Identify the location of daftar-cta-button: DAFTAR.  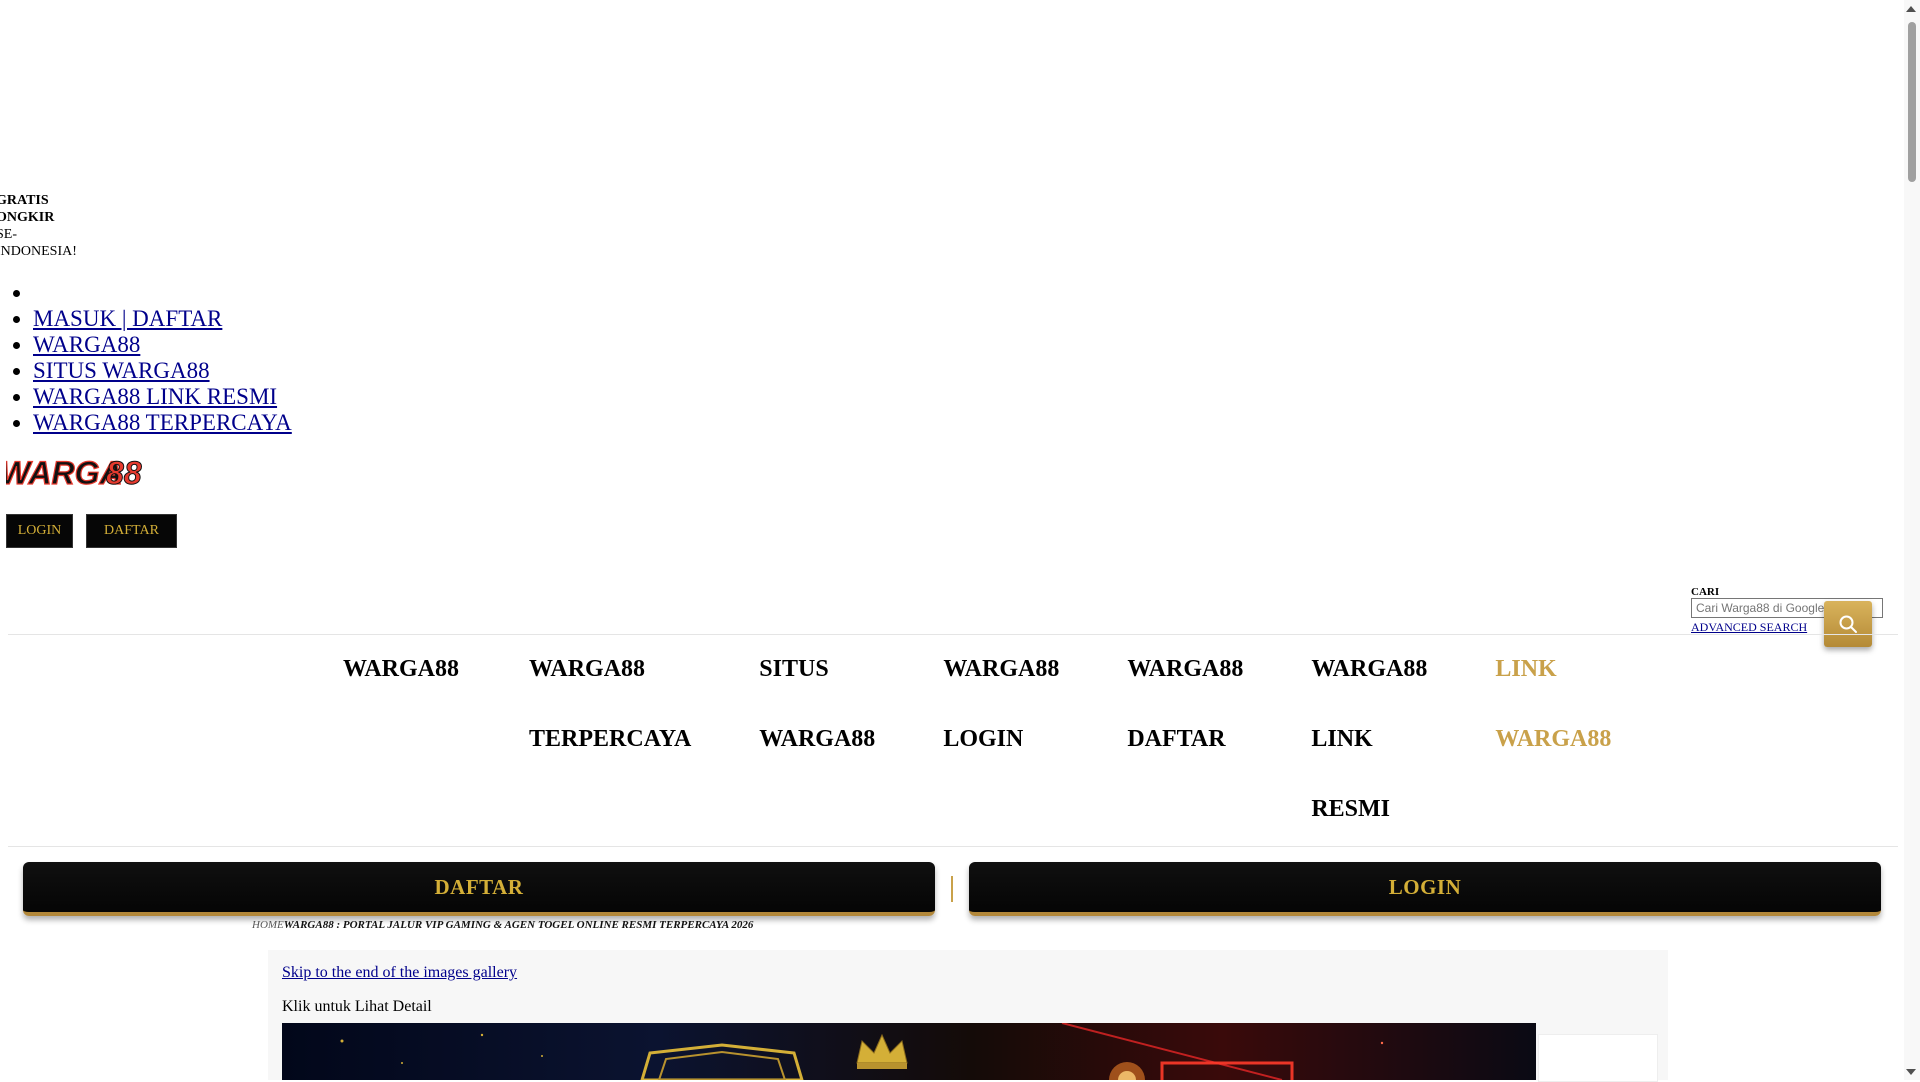
(479, 889).